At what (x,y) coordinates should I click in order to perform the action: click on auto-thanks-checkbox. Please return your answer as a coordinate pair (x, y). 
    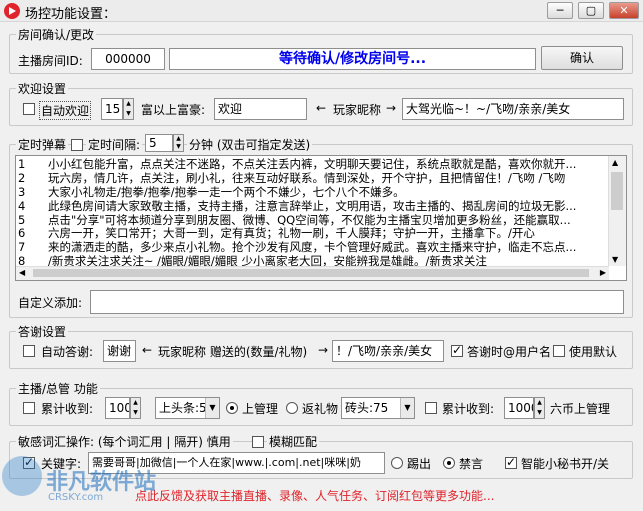
    Looking at the image, I should click on (29, 351).